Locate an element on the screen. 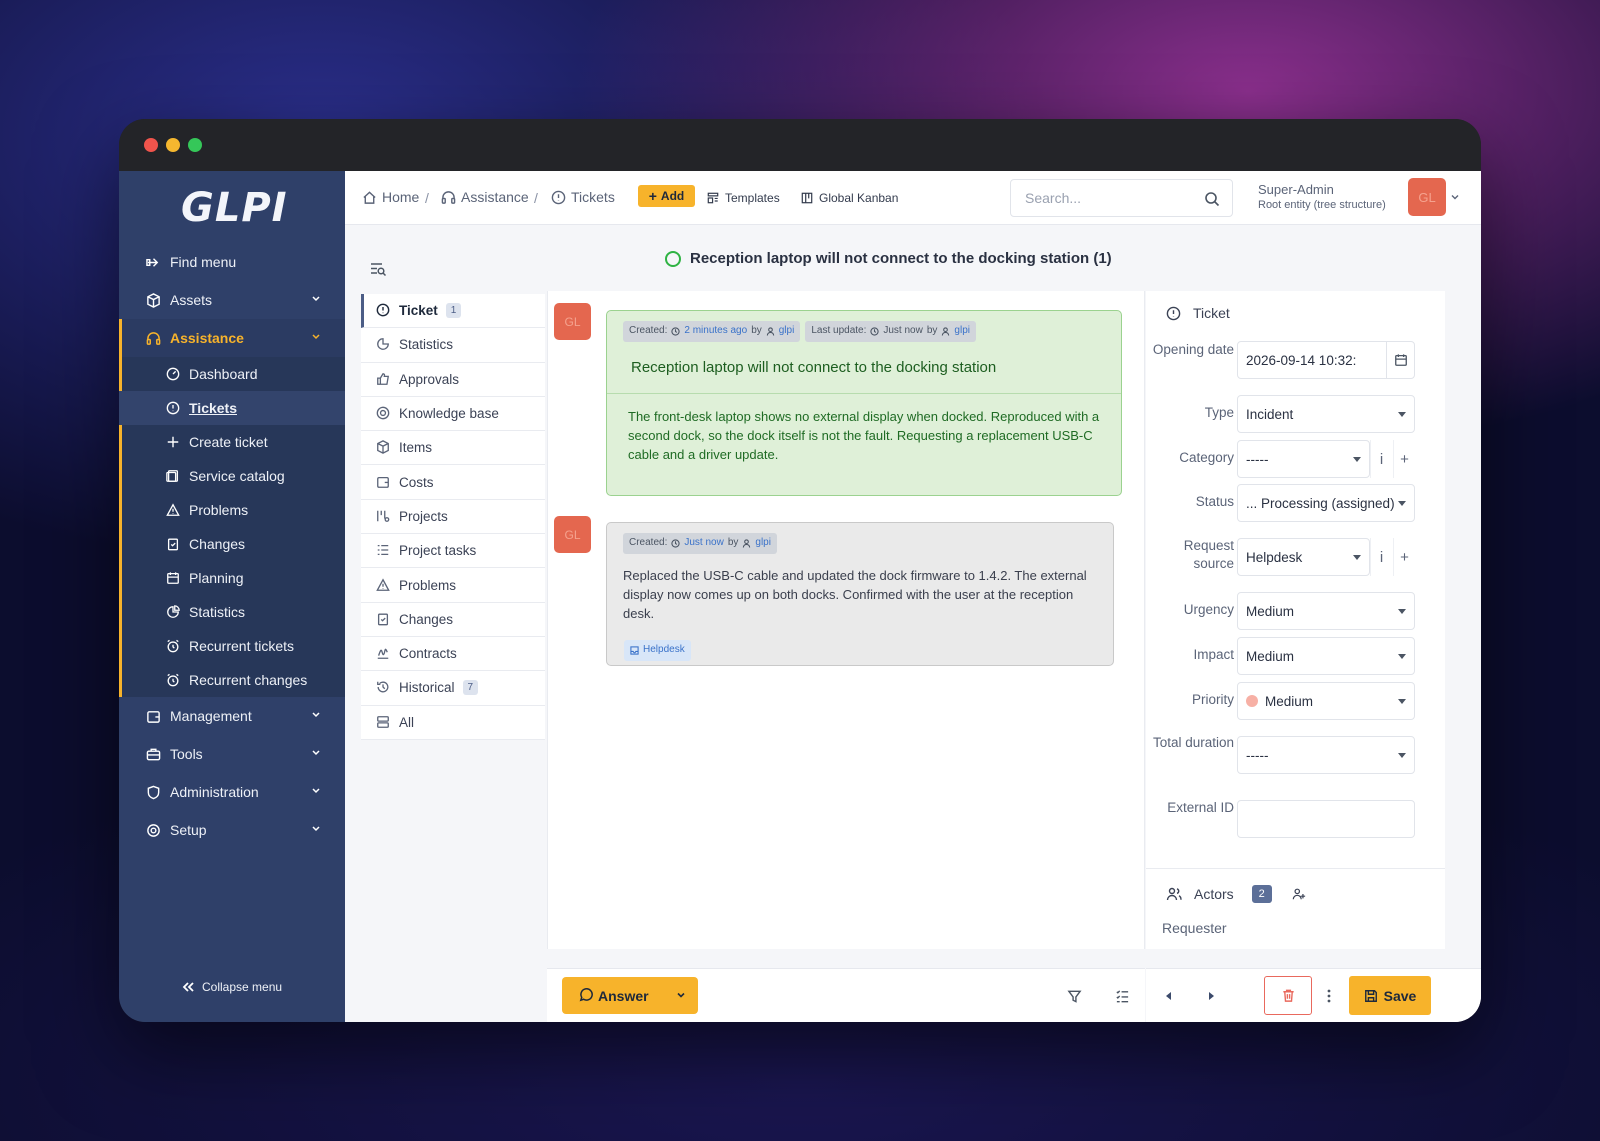 Image resolution: width=1600 pixels, height=1141 pixels. urgency-select: Medium is located at coordinates (1326, 611).